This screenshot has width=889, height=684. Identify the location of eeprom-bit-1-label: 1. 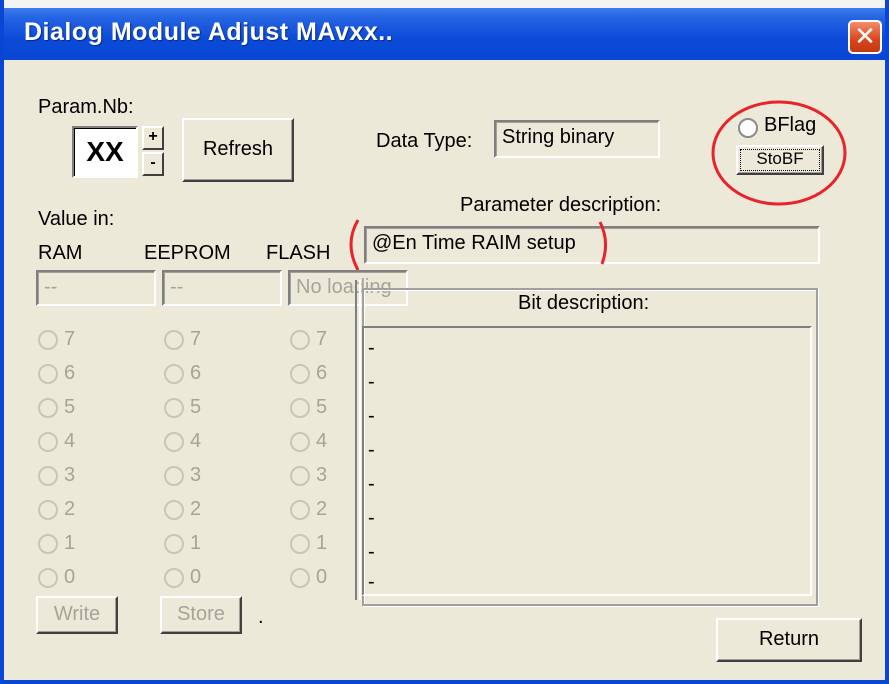
(196, 543).